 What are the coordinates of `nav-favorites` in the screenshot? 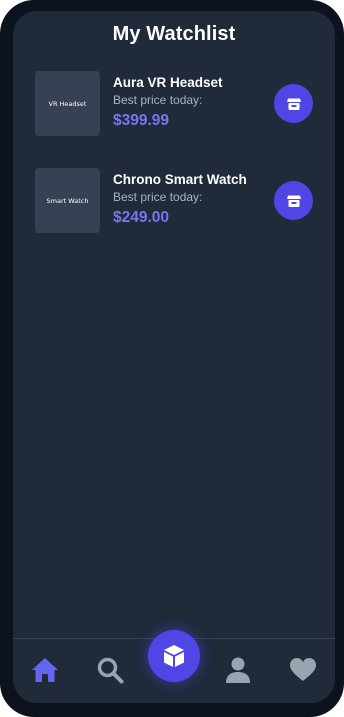 It's located at (303, 670).